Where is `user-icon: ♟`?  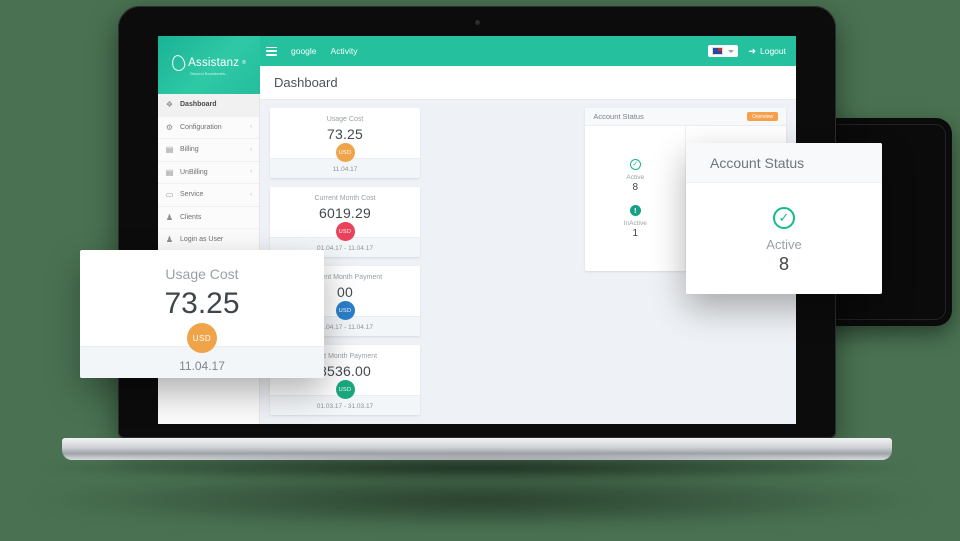 user-icon: ♟ is located at coordinates (169, 240).